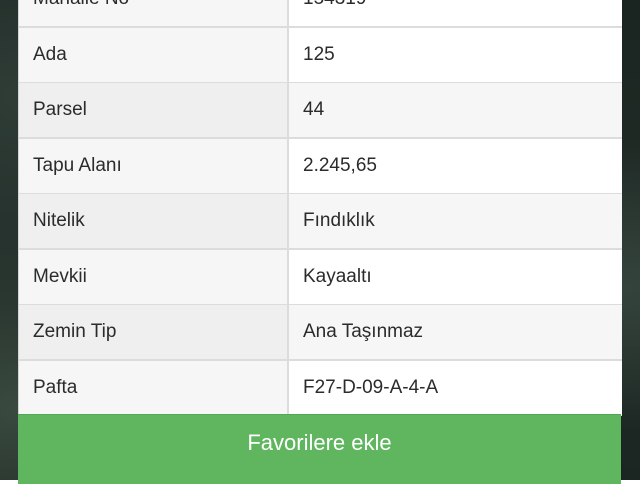  I want to click on table-row-pafta: Pafta F27-D-09-A-4-A, so click(320, 387).